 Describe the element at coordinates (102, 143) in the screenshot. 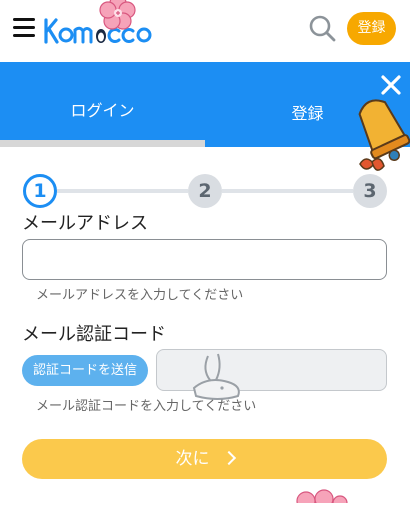

I see `tab-login-indicator` at that location.